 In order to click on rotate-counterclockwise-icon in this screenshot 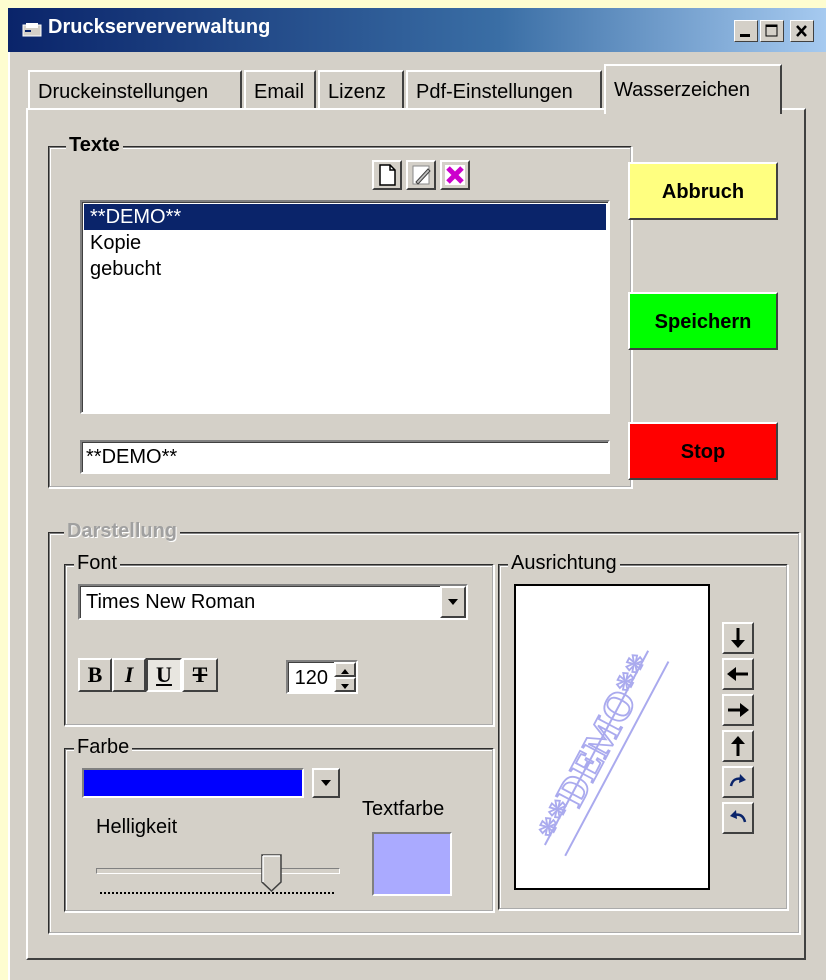, I will do `click(738, 816)`.